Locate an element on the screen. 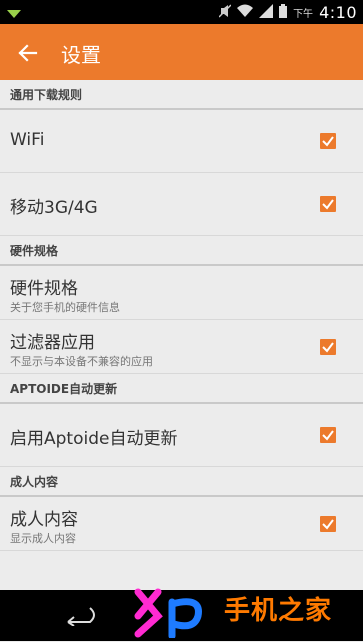  time-prefix: 下午 is located at coordinates (303, 14).